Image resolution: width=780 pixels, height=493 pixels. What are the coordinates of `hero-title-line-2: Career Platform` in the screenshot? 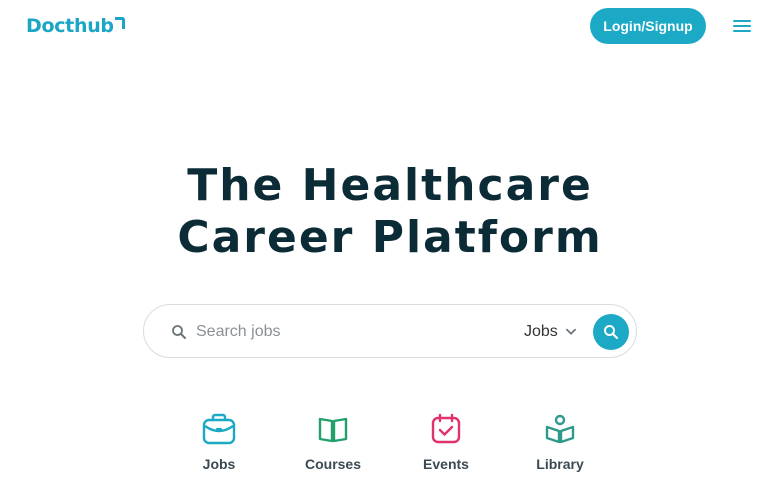 It's located at (390, 237).